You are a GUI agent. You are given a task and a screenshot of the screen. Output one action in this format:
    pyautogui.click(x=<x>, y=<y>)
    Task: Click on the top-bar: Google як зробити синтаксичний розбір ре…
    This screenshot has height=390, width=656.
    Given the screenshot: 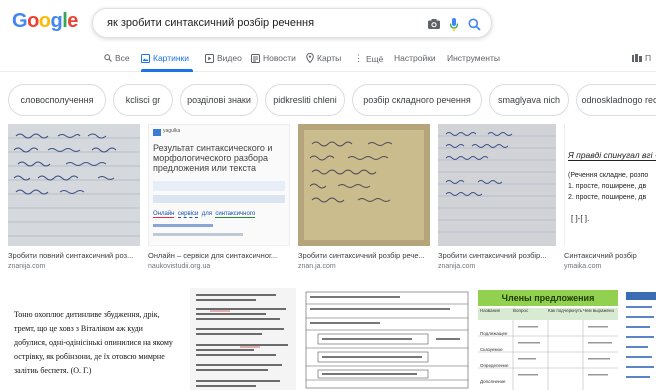 What is the action you would take?
    pyautogui.click(x=328, y=22)
    